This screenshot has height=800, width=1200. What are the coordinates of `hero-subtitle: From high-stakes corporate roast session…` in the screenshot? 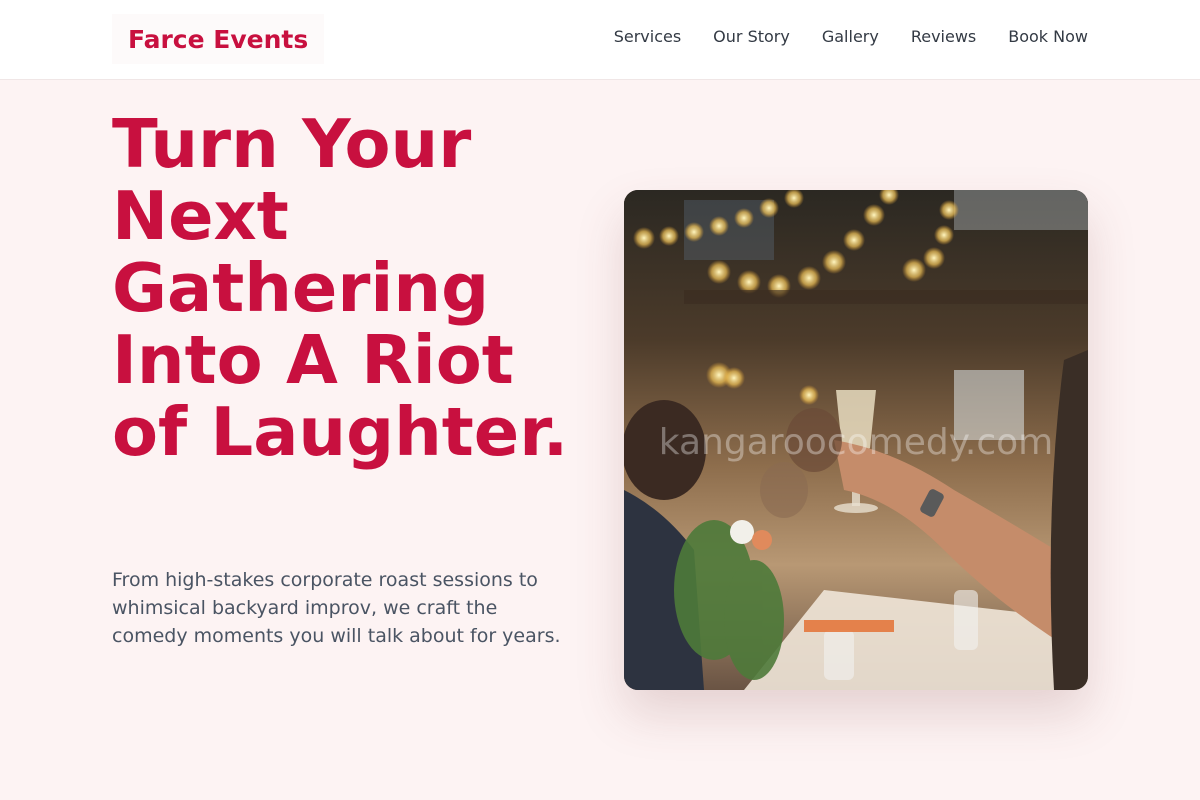 It's located at (336, 608).